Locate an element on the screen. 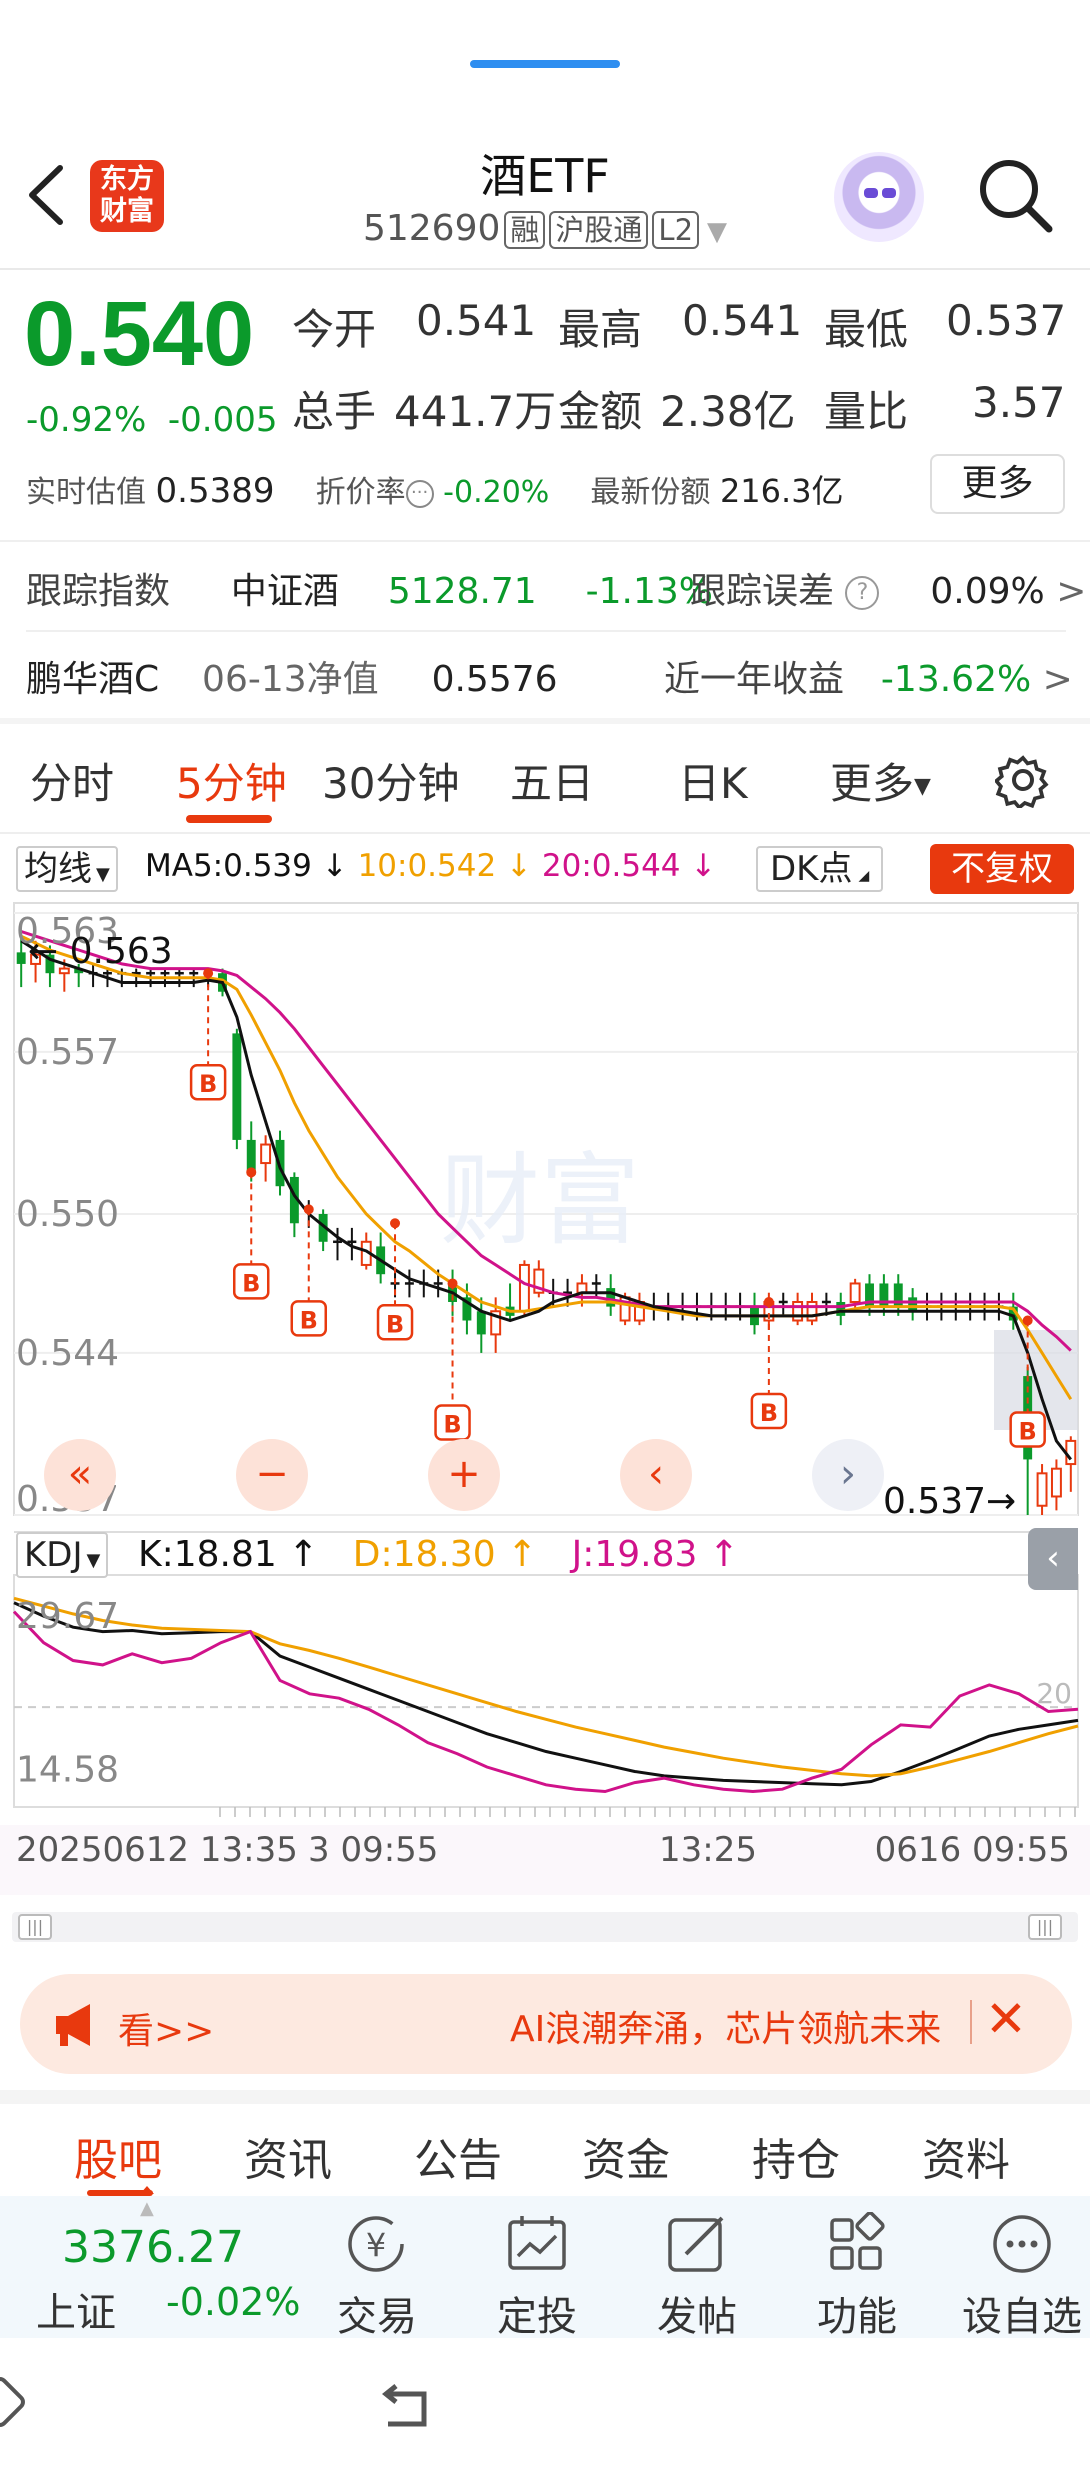  scroll-left-button: ‹ is located at coordinates (656, 1475).